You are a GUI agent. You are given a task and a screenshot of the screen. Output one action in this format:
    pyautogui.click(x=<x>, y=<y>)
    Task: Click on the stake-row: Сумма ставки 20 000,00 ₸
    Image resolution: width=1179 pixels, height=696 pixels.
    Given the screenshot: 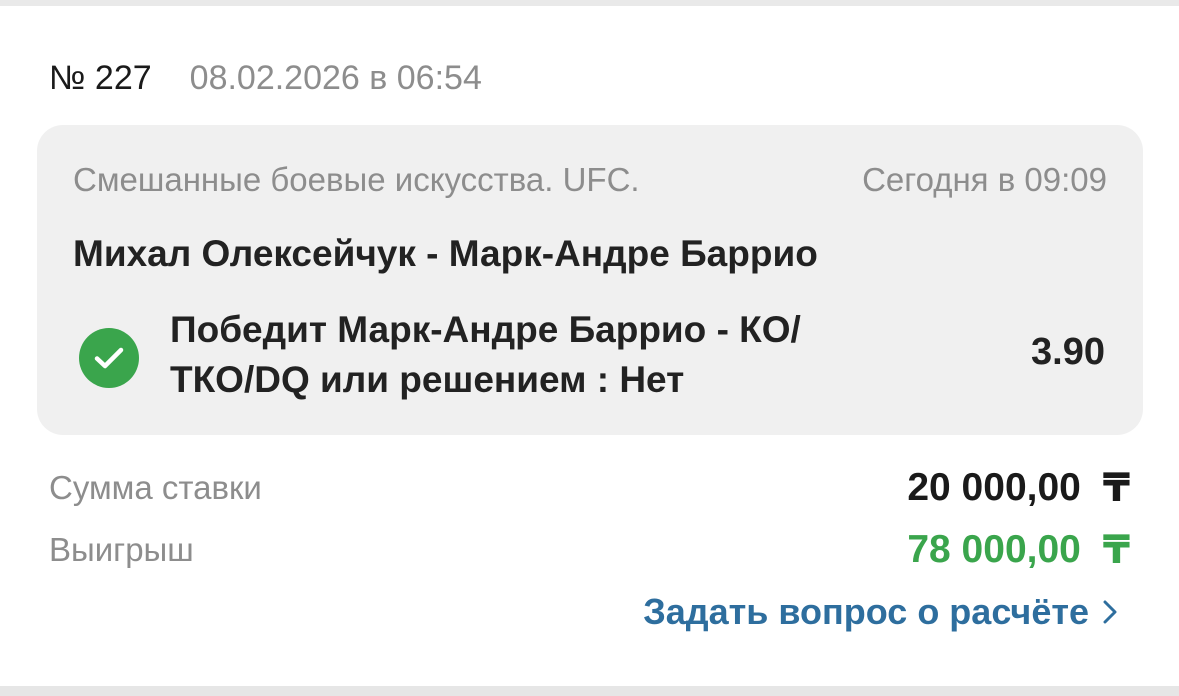 What is the action you would take?
    pyautogui.click(x=589, y=488)
    